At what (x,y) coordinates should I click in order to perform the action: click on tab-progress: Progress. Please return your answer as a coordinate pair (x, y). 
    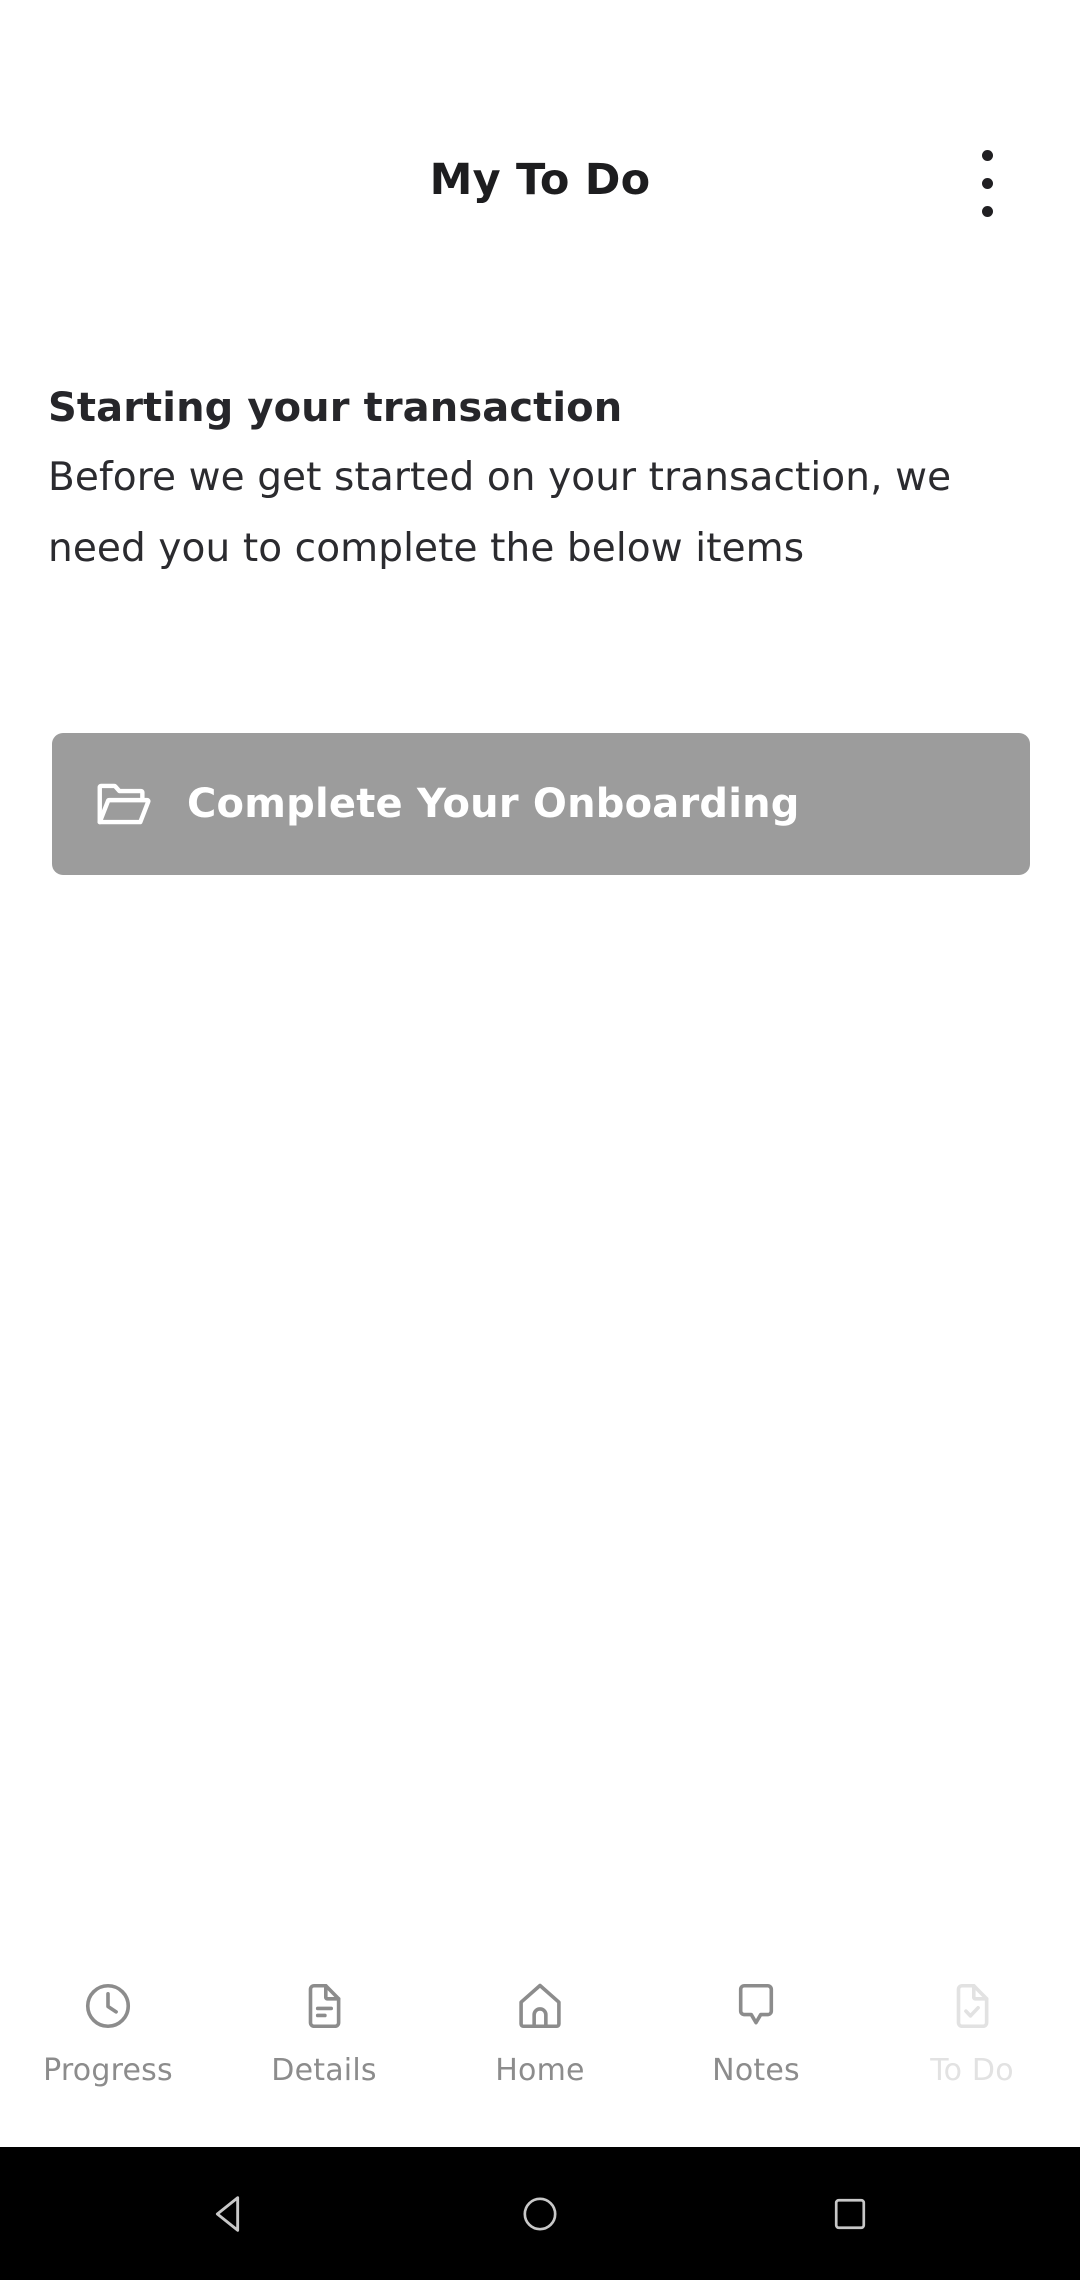
    Looking at the image, I should click on (108, 2051).